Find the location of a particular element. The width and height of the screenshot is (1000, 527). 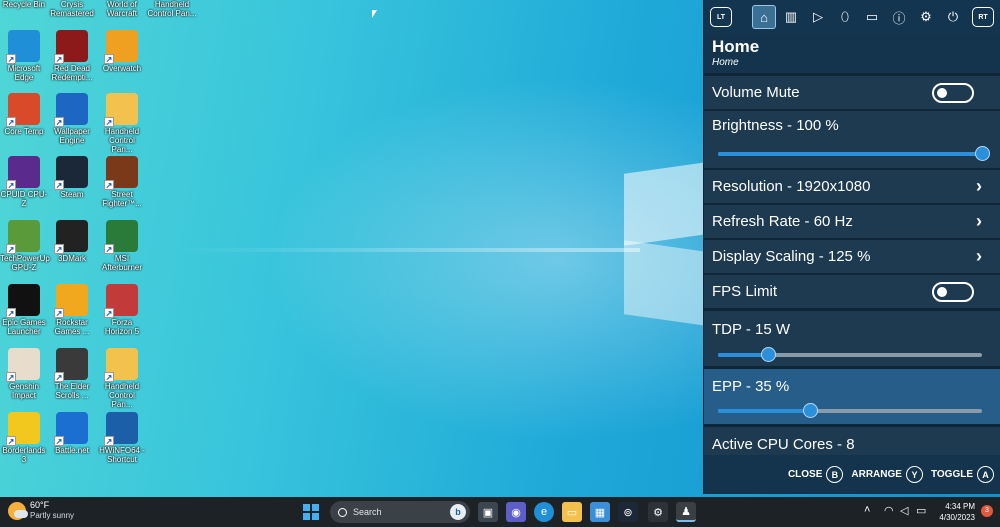

file-explorer-icon: ▭ is located at coordinates (572, 512).